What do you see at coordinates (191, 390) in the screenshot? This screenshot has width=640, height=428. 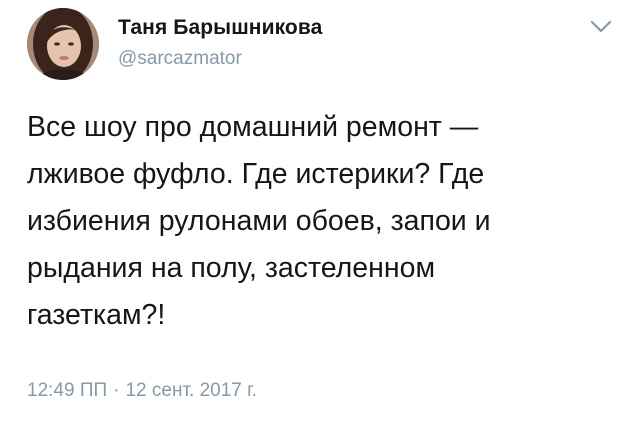 I see `tweet-date: 12 сент. 2017 г.` at bounding box center [191, 390].